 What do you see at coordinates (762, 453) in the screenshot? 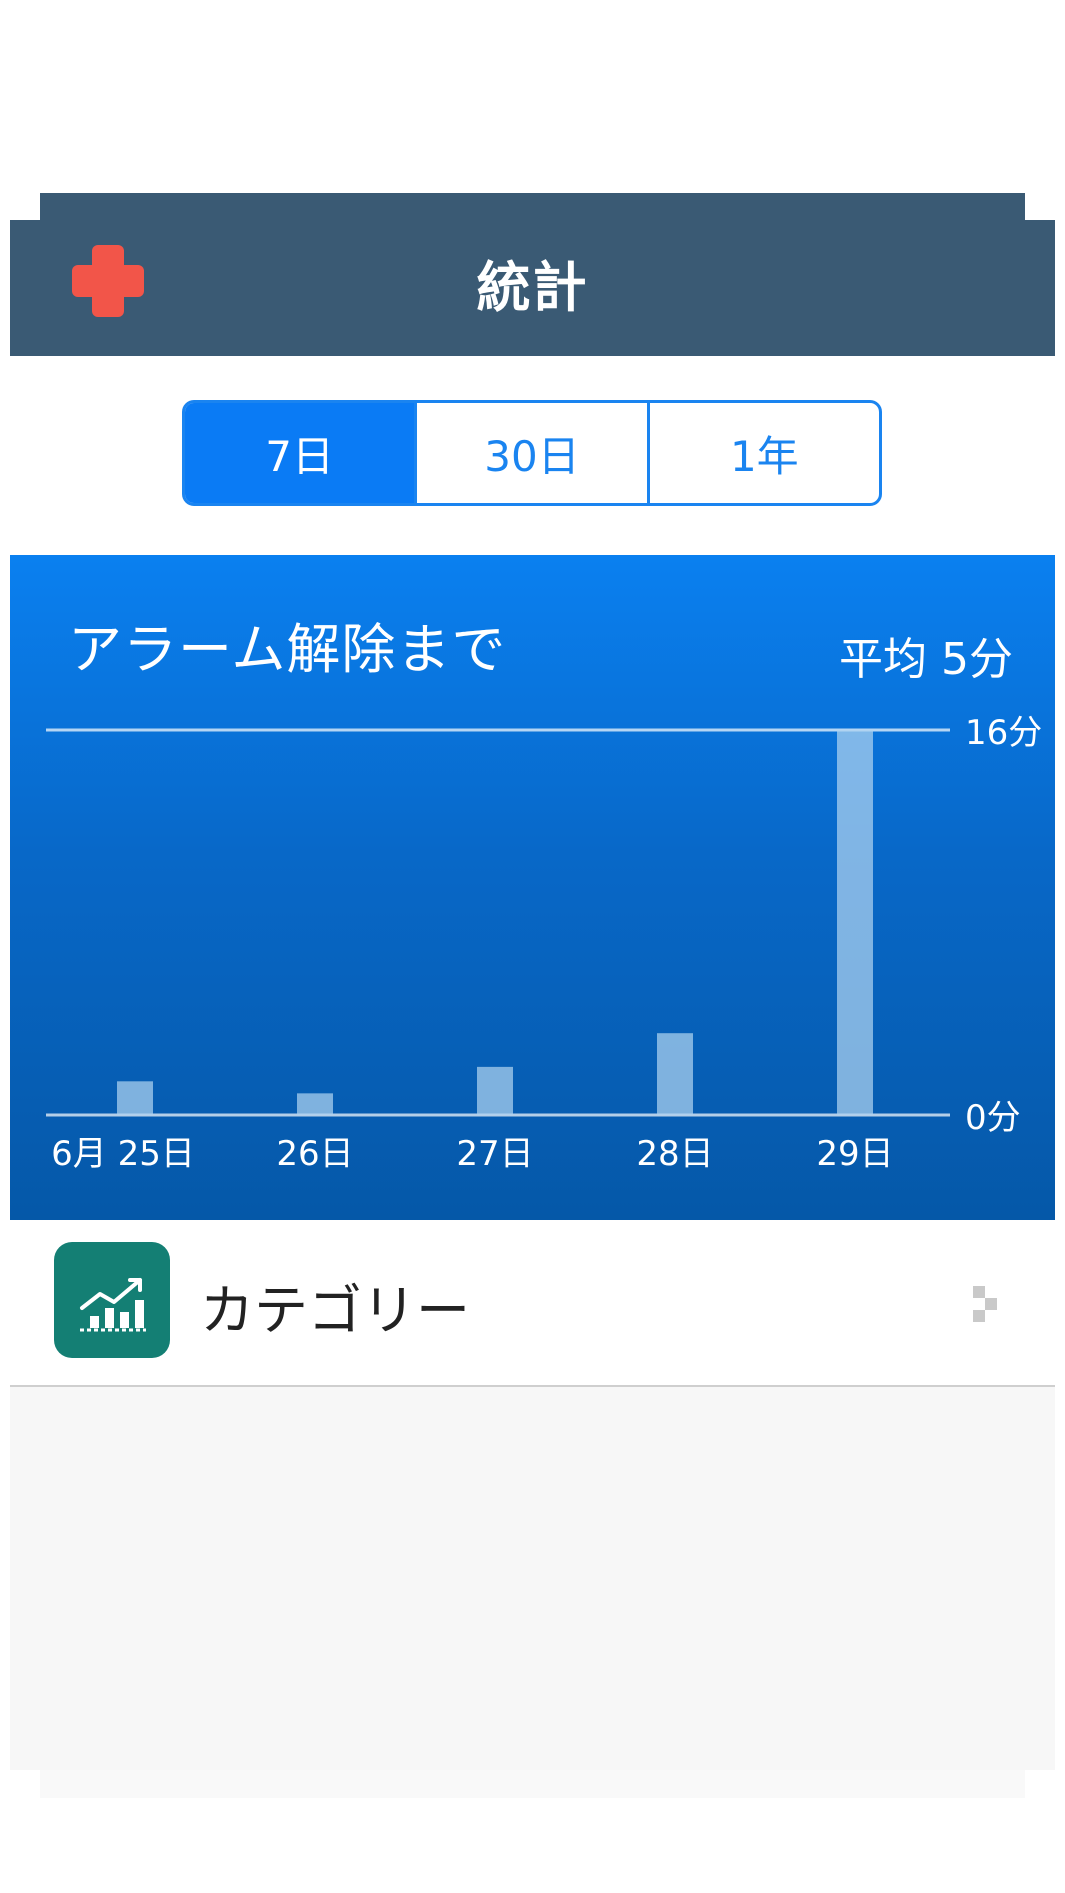
I see `tab-1-year: 1年` at bounding box center [762, 453].